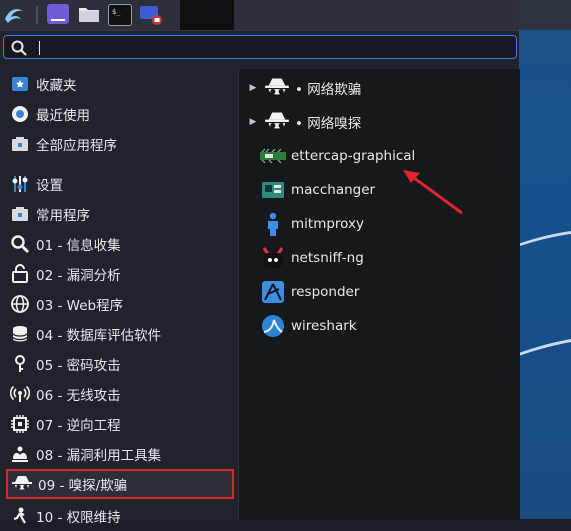 The width and height of the screenshot is (571, 531). What do you see at coordinates (20, 394) in the screenshot?
I see `wireless-icon` at bounding box center [20, 394].